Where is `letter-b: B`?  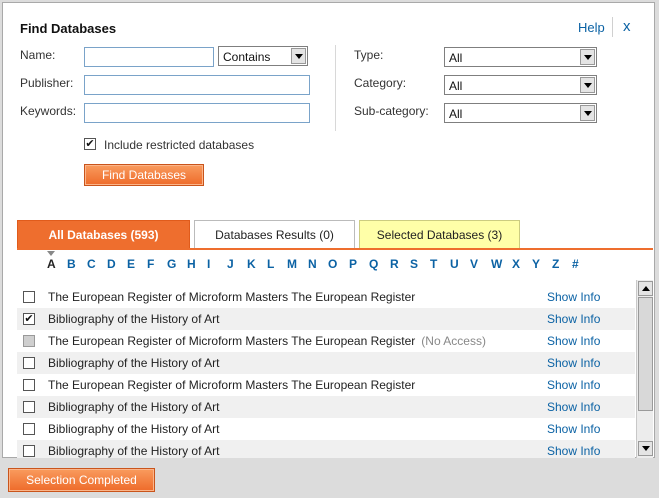 letter-b: B is located at coordinates (77, 264).